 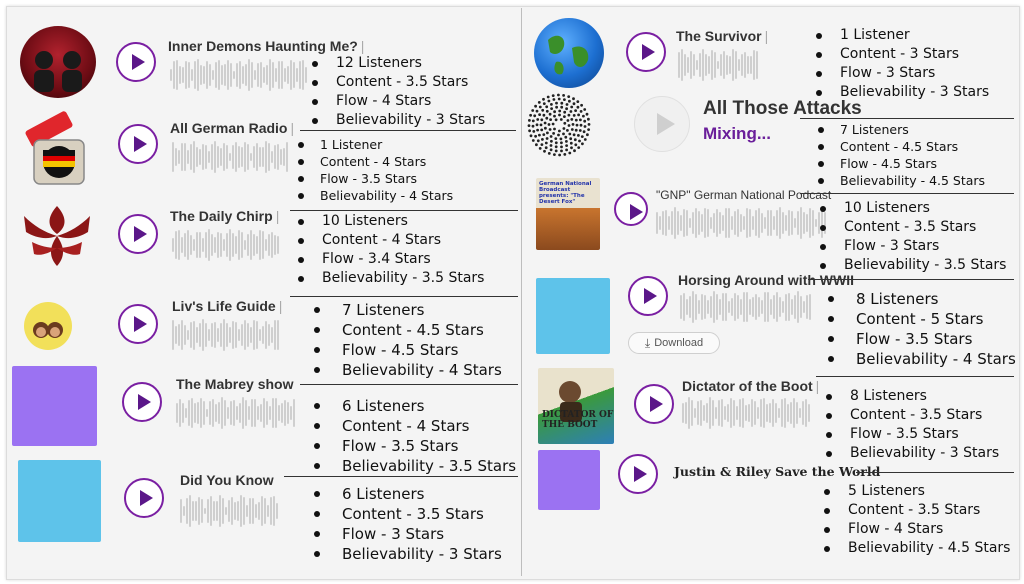 What do you see at coordinates (397, 120) in the screenshot?
I see `believability-rating: Believability - 3 Stars` at bounding box center [397, 120].